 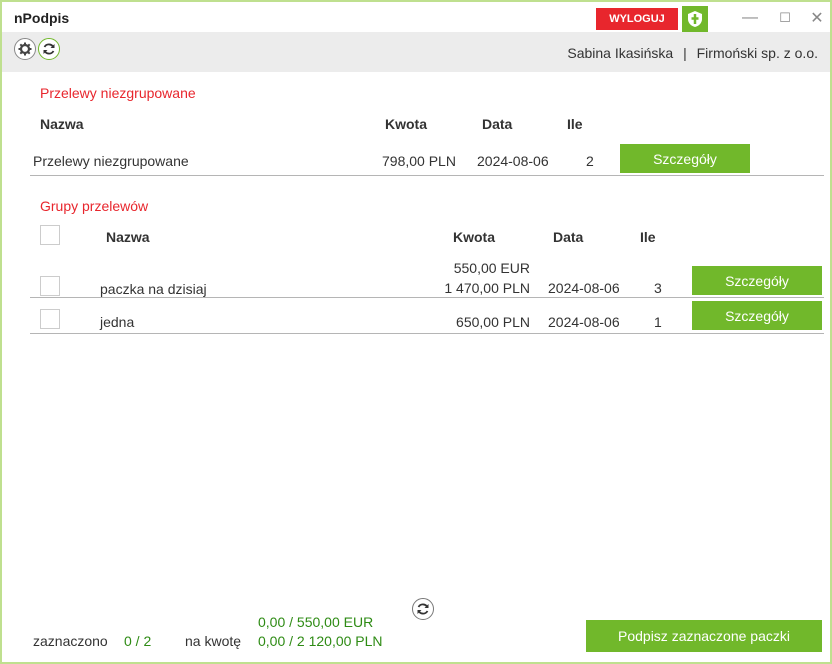 What do you see at coordinates (568, 237) in the screenshot?
I see `groups-header-date: Data` at bounding box center [568, 237].